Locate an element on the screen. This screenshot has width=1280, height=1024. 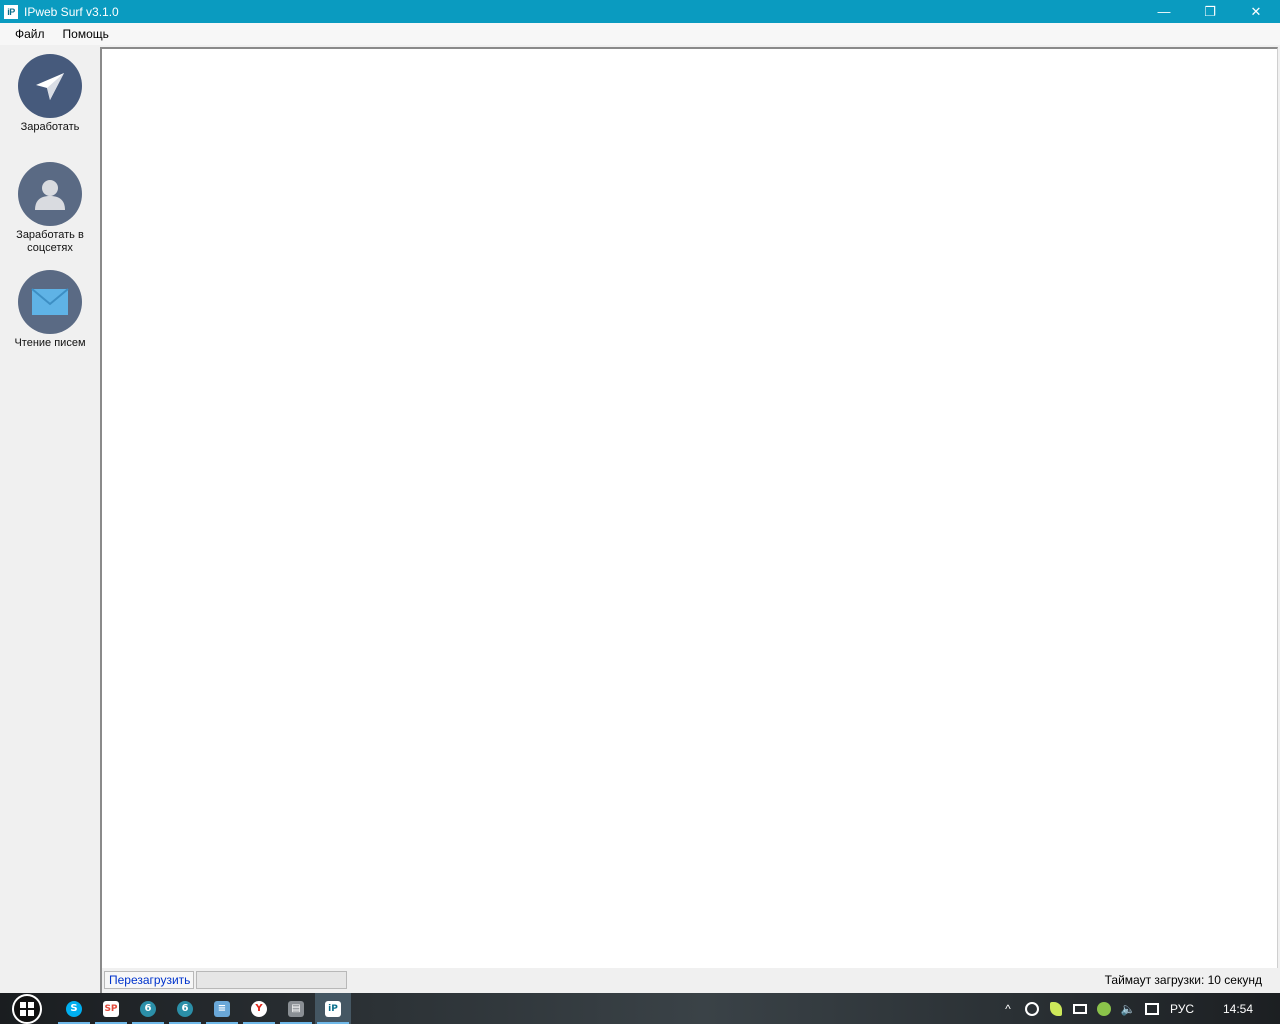
sidebar-item-mail: Чтение писем is located at coordinates (50, 310).